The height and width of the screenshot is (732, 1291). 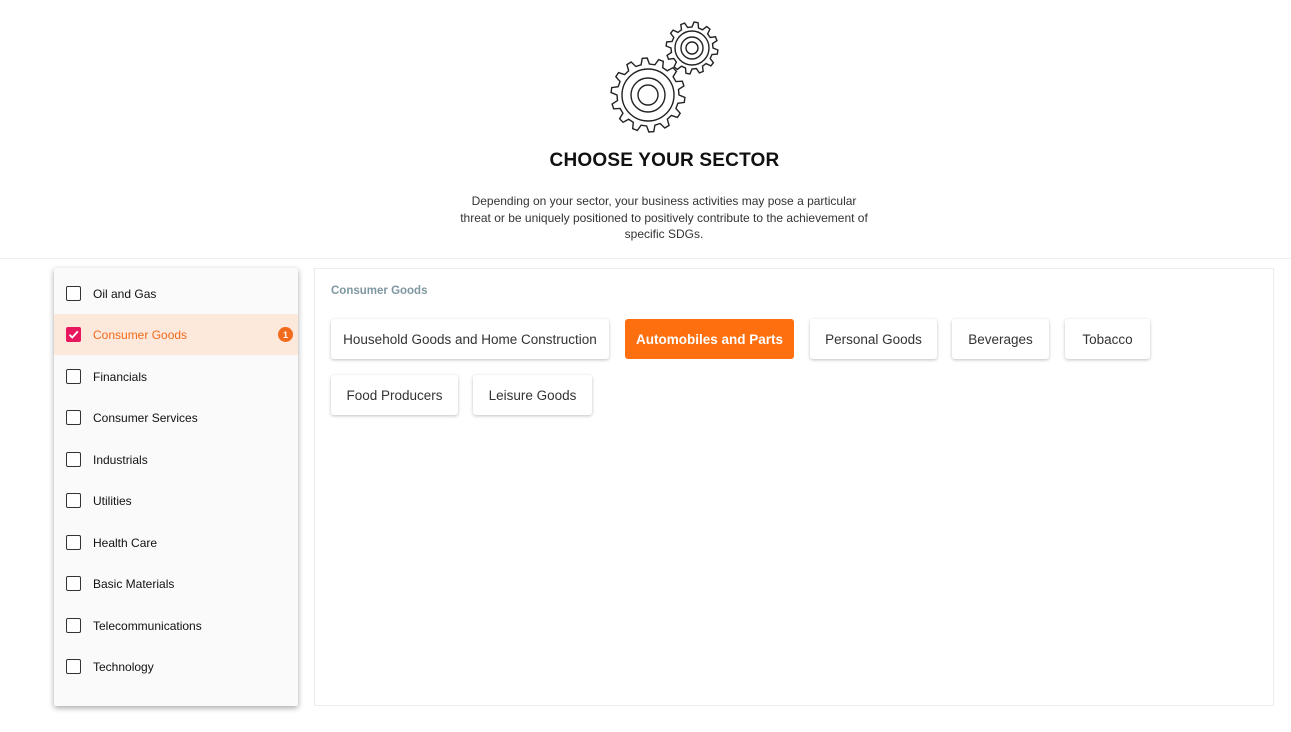 What do you see at coordinates (120, 459) in the screenshot?
I see `sidebar-item-label: Industrials` at bounding box center [120, 459].